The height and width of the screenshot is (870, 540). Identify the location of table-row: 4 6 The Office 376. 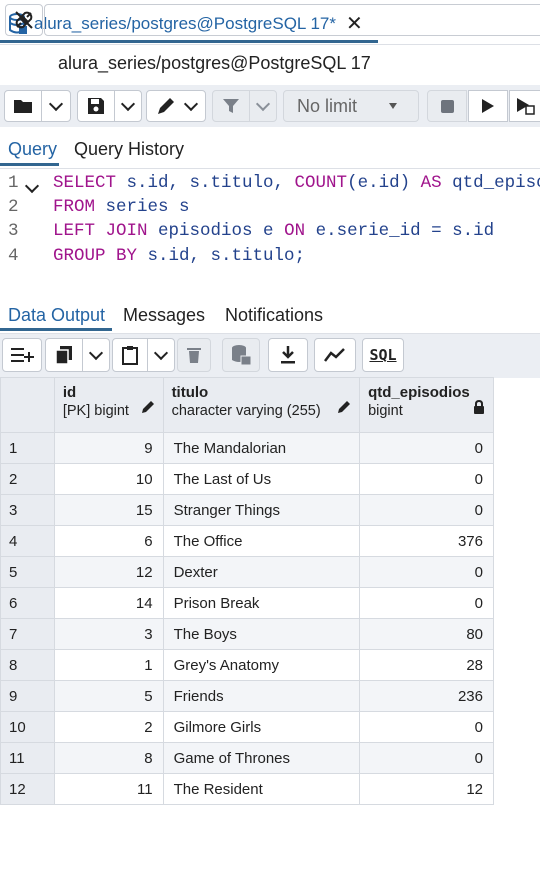
(247, 541).